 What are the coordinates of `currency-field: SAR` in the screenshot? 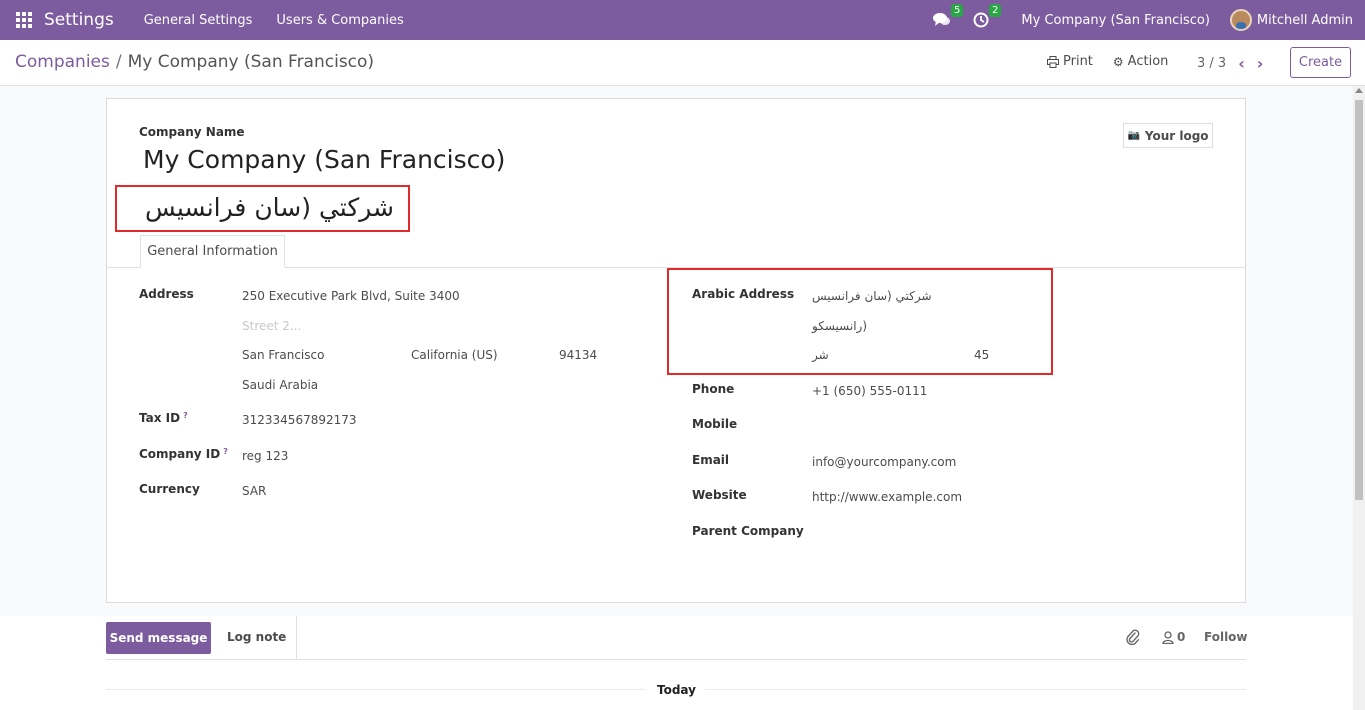 It's located at (254, 491).